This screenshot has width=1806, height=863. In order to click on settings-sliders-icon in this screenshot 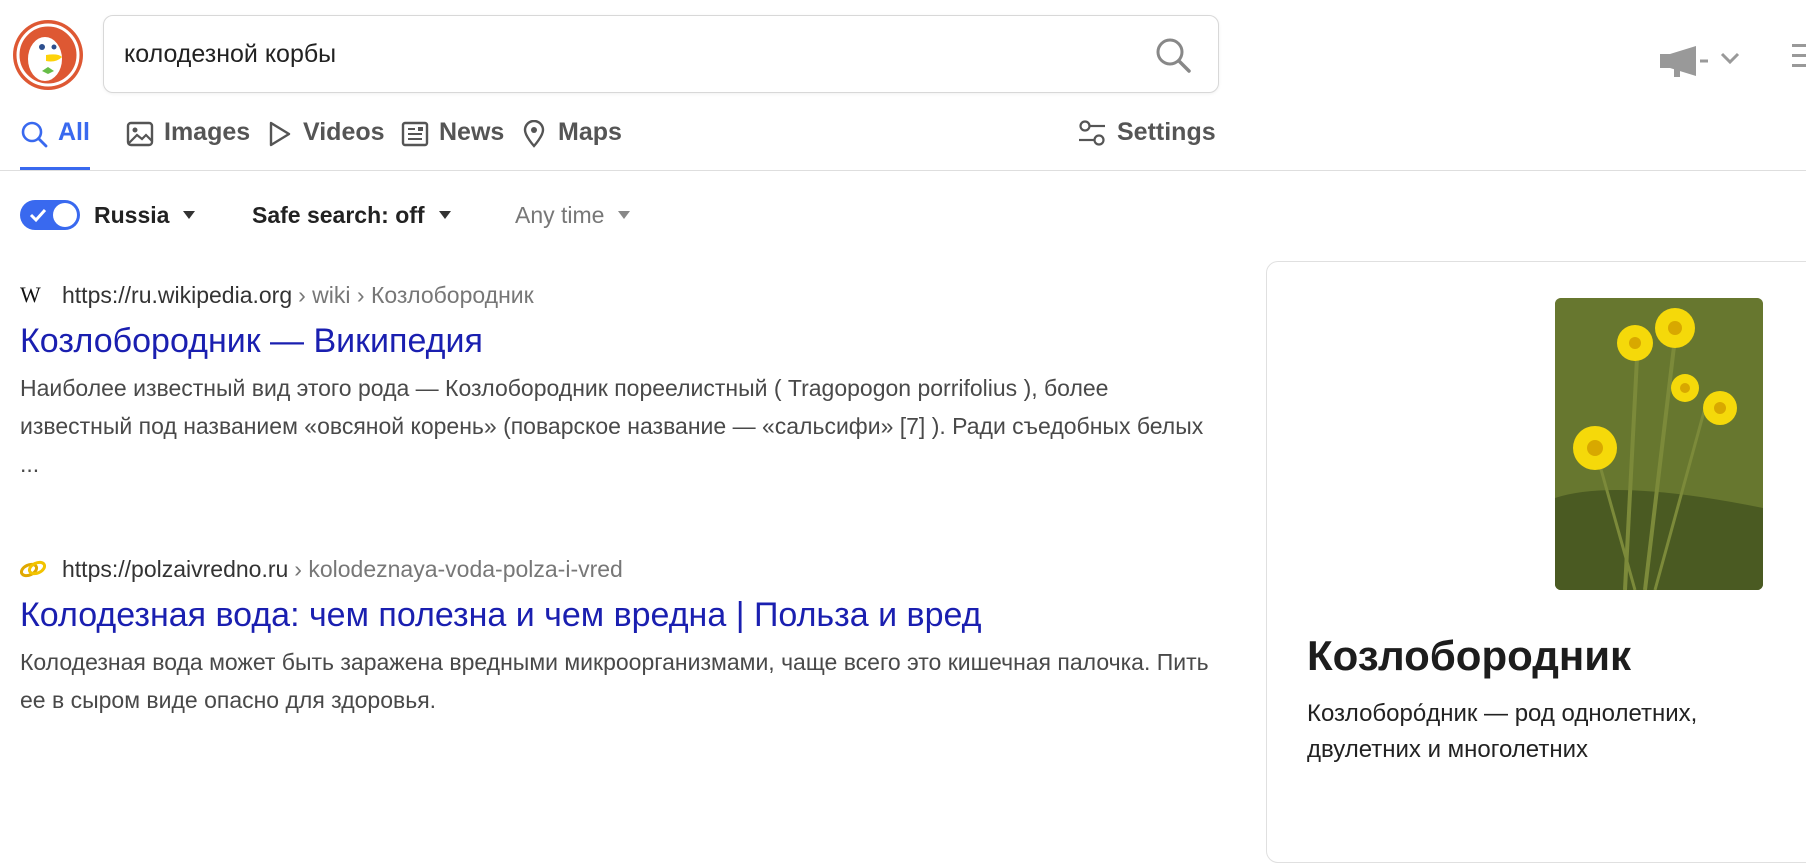, I will do `click(1092, 133)`.